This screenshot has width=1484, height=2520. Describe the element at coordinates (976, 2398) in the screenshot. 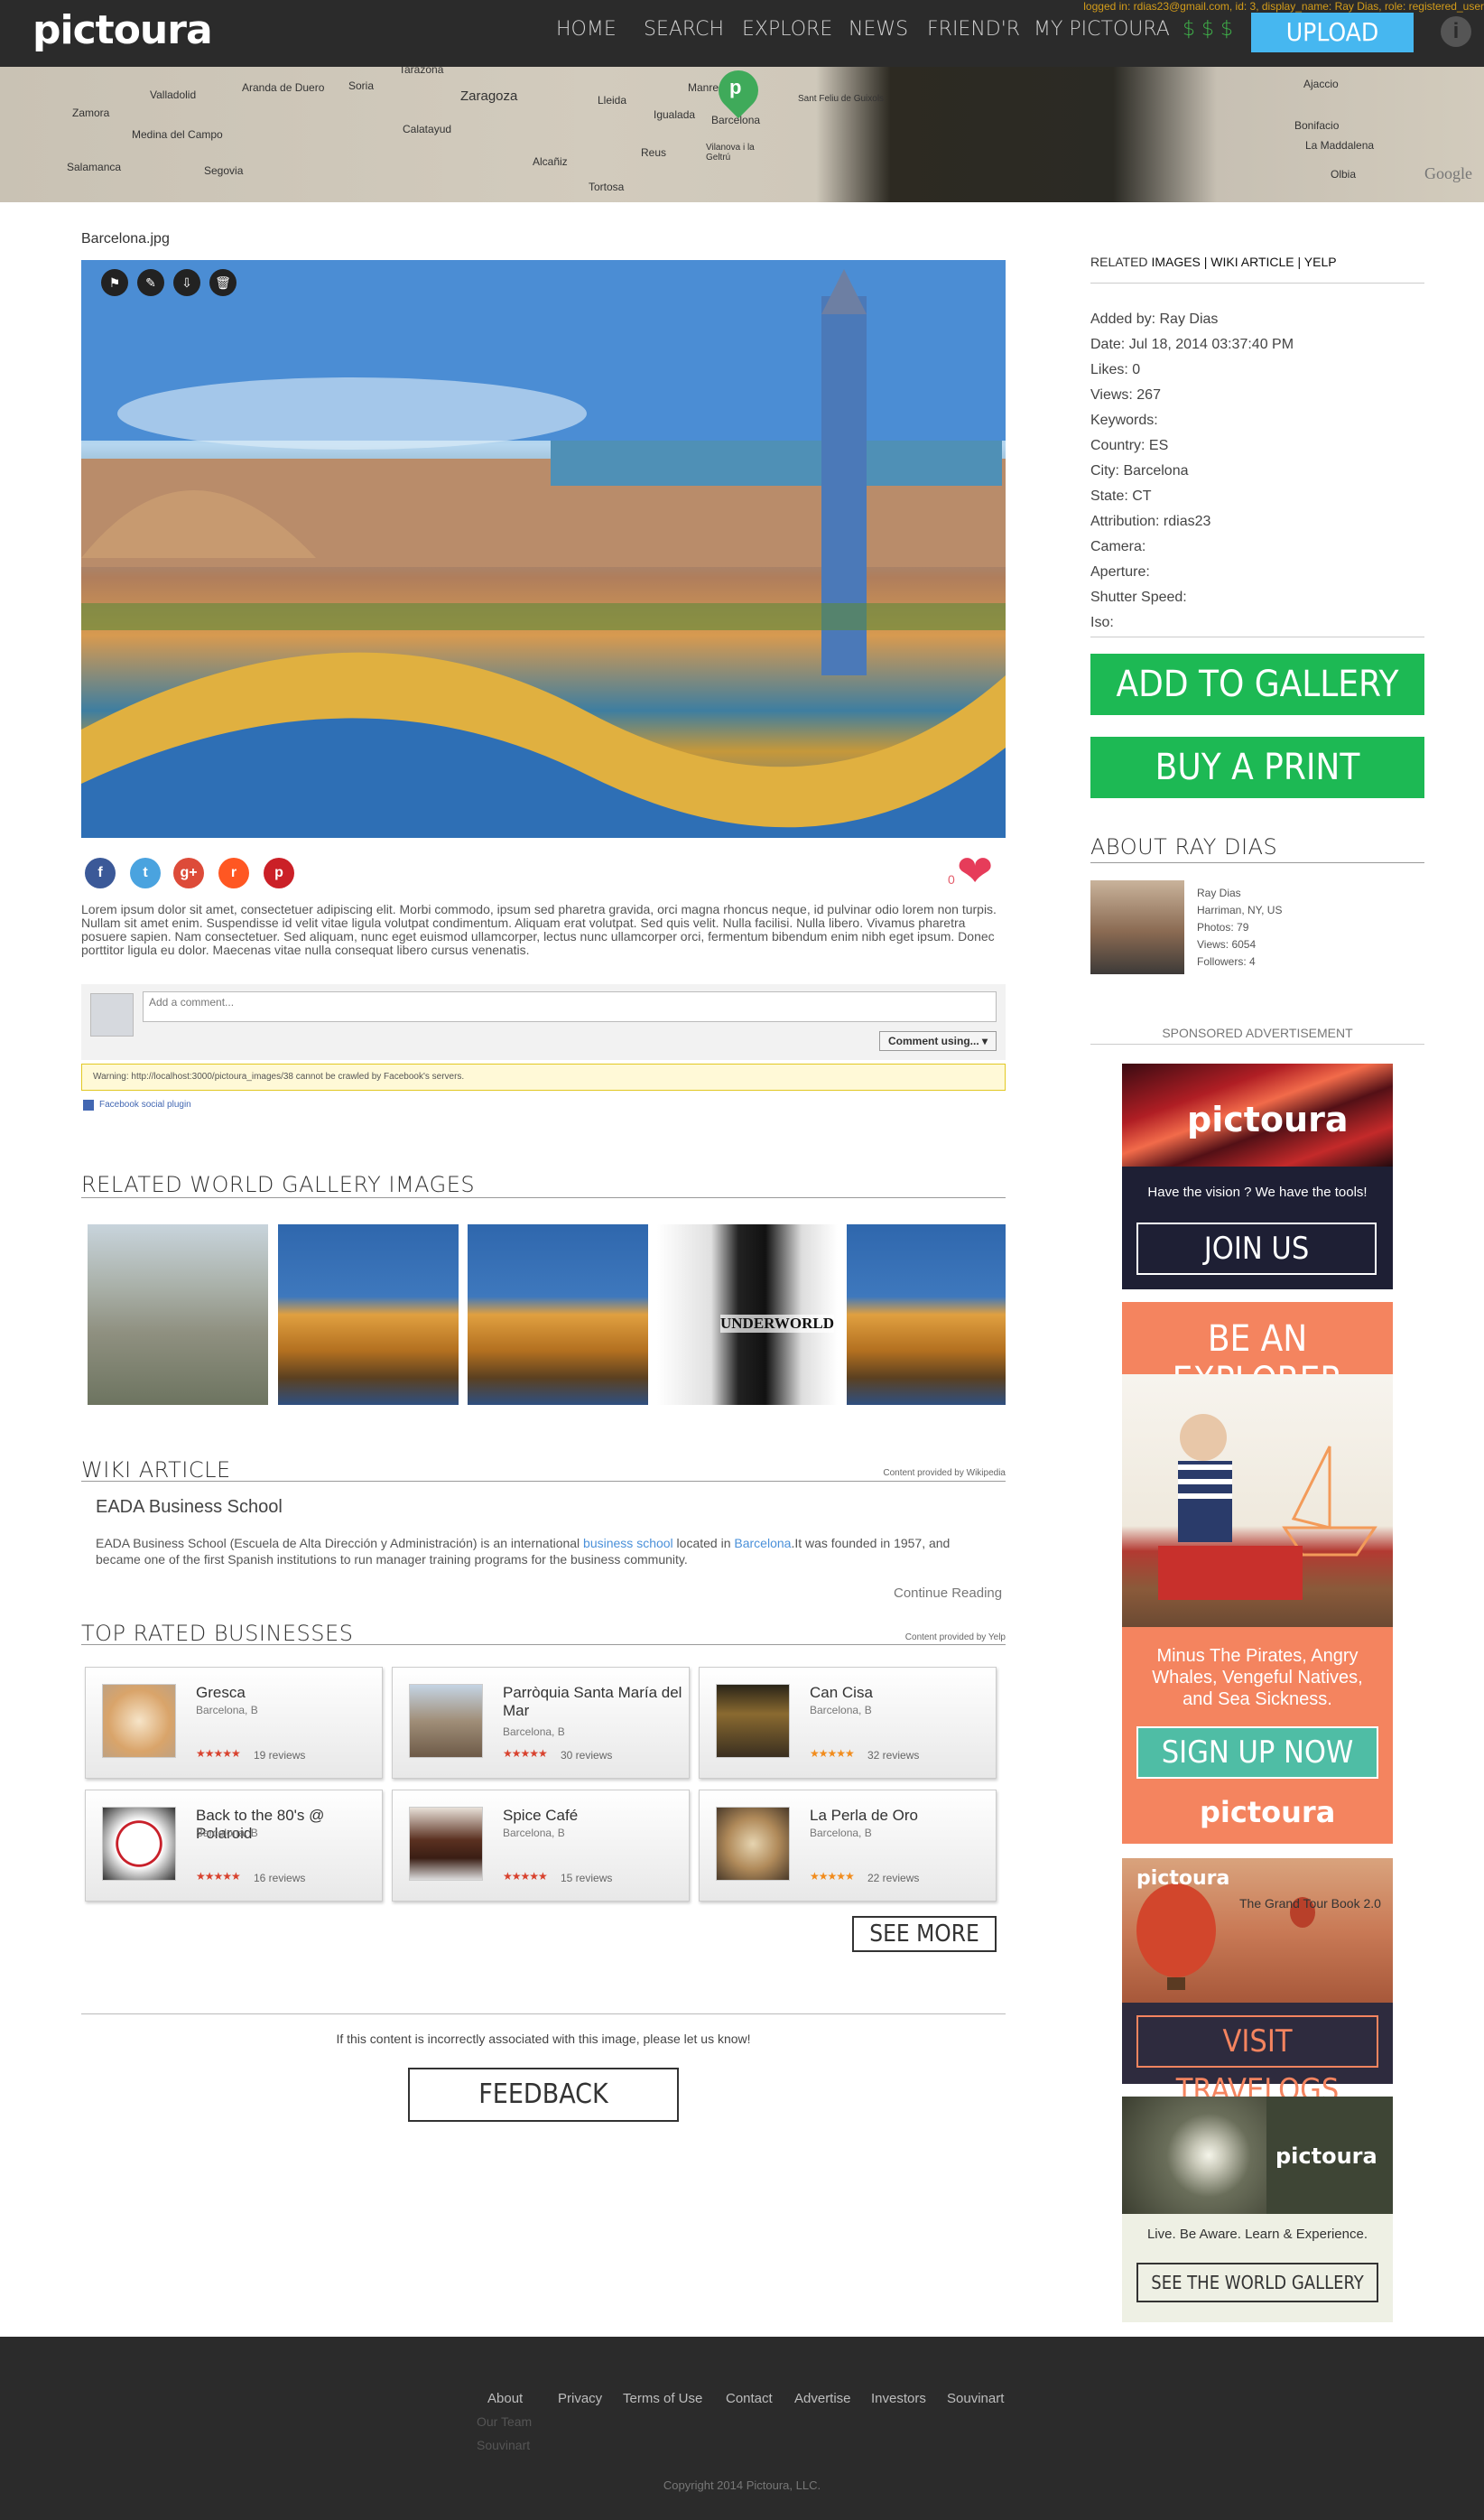

I see `footer-link-souvinart: Souvinart` at that location.